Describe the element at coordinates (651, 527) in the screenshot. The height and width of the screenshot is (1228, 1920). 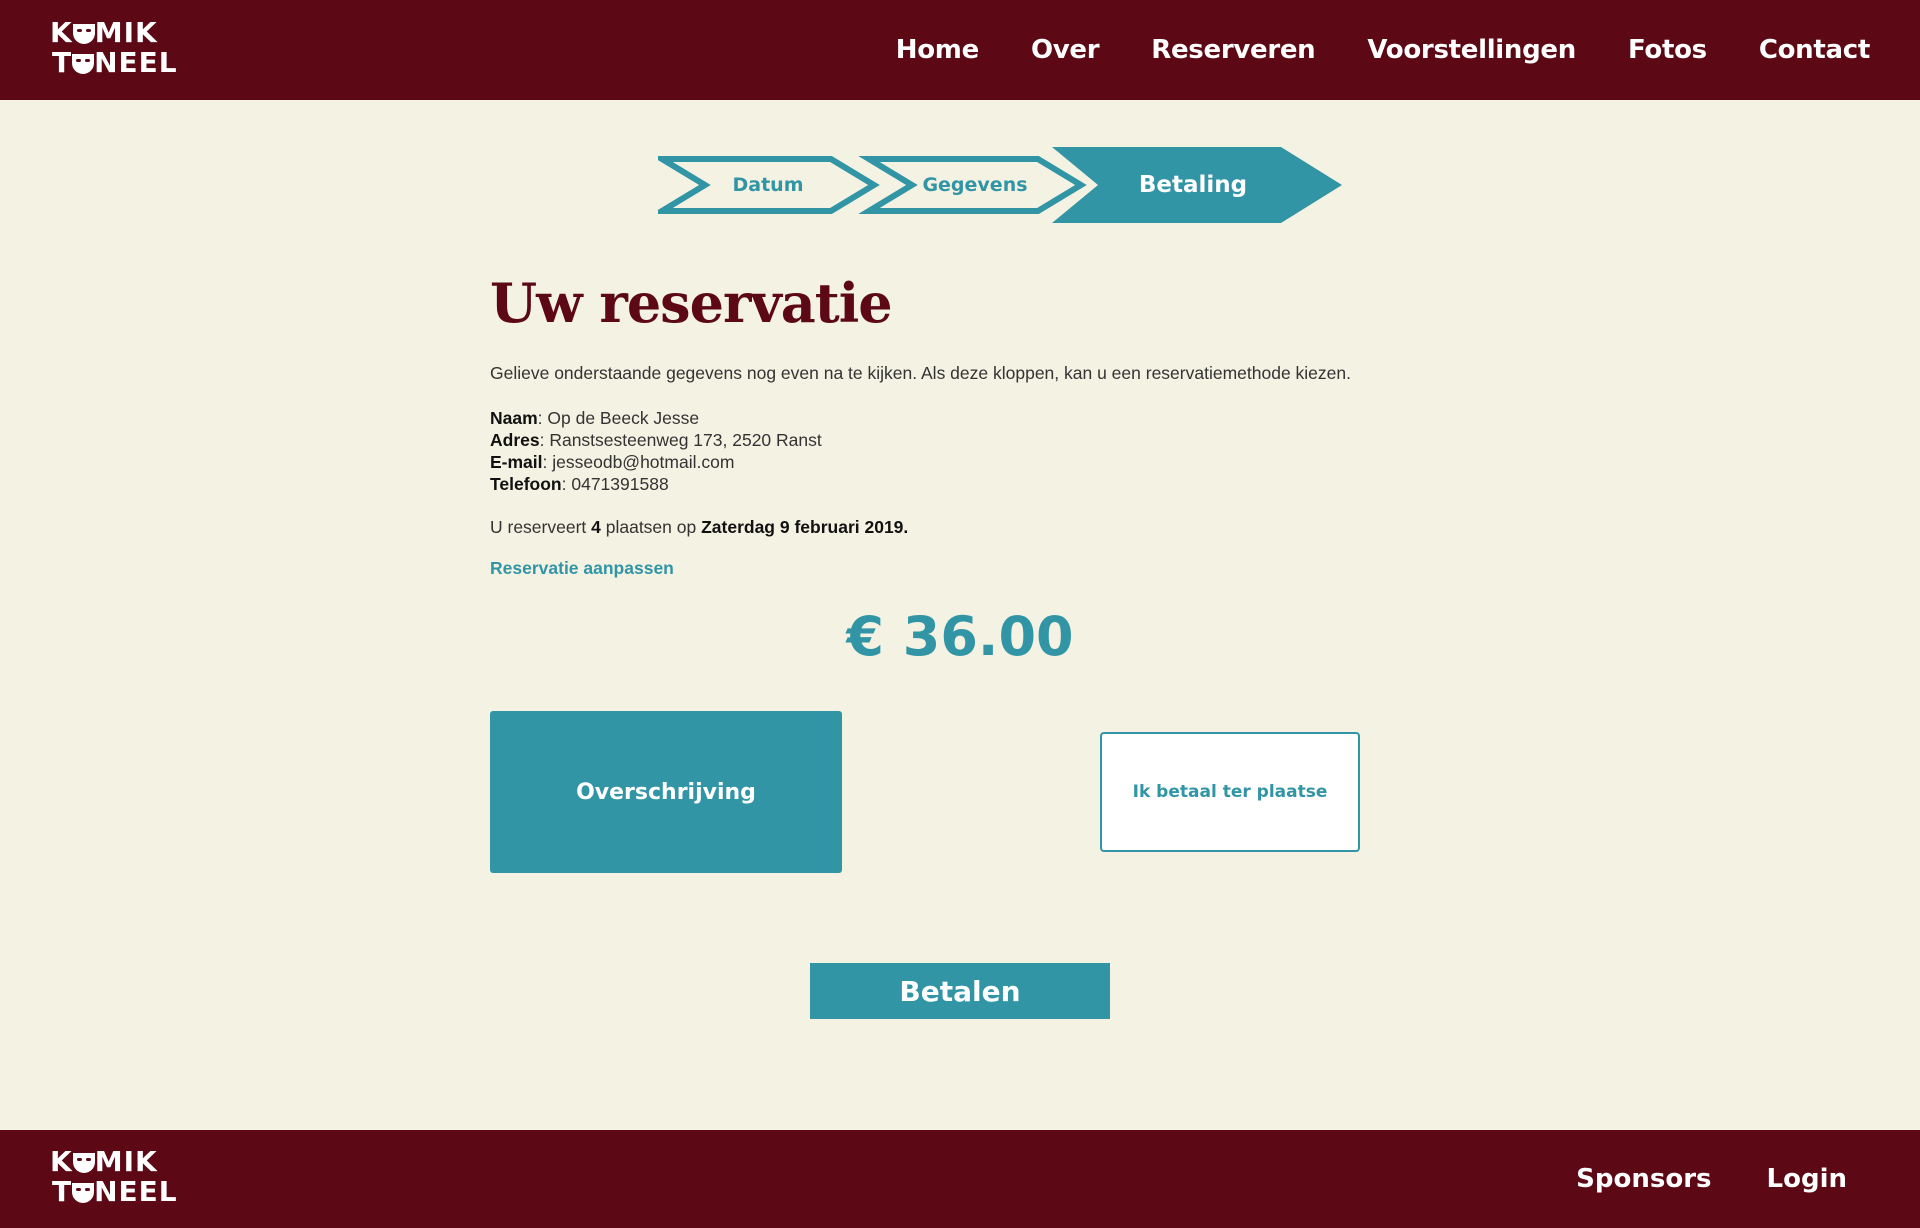
I see `summary-text: plaatsen op` at that location.